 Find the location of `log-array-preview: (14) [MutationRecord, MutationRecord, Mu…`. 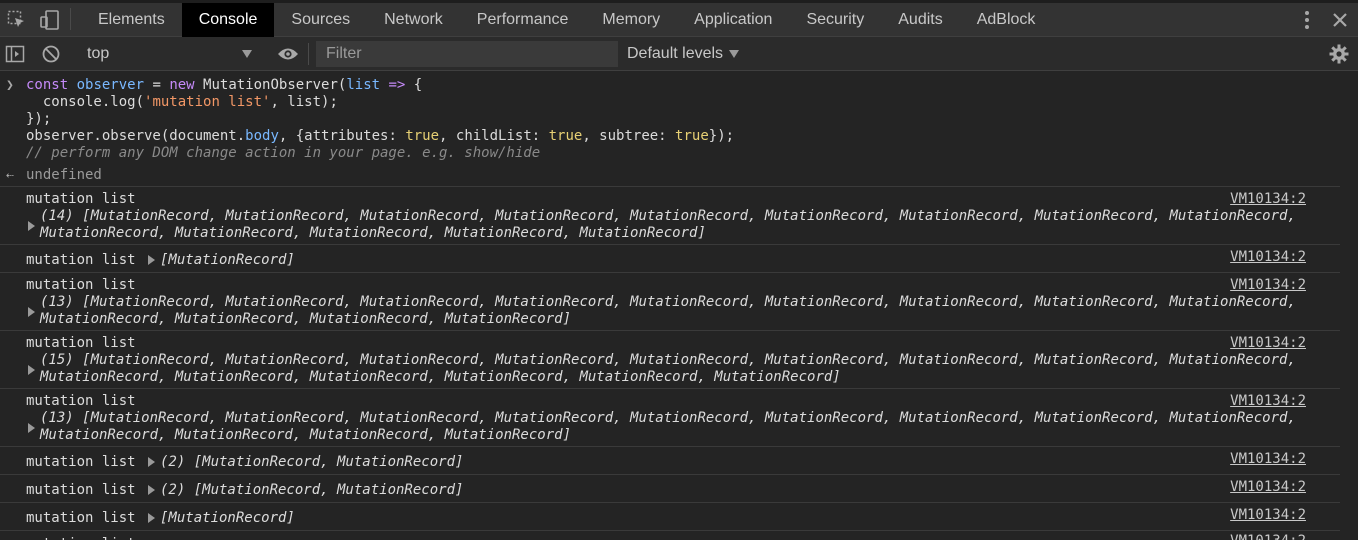

log-array-preview: (14) [MutationRecord, MutationRecord, Mu… is located at coordinates (668, 216).